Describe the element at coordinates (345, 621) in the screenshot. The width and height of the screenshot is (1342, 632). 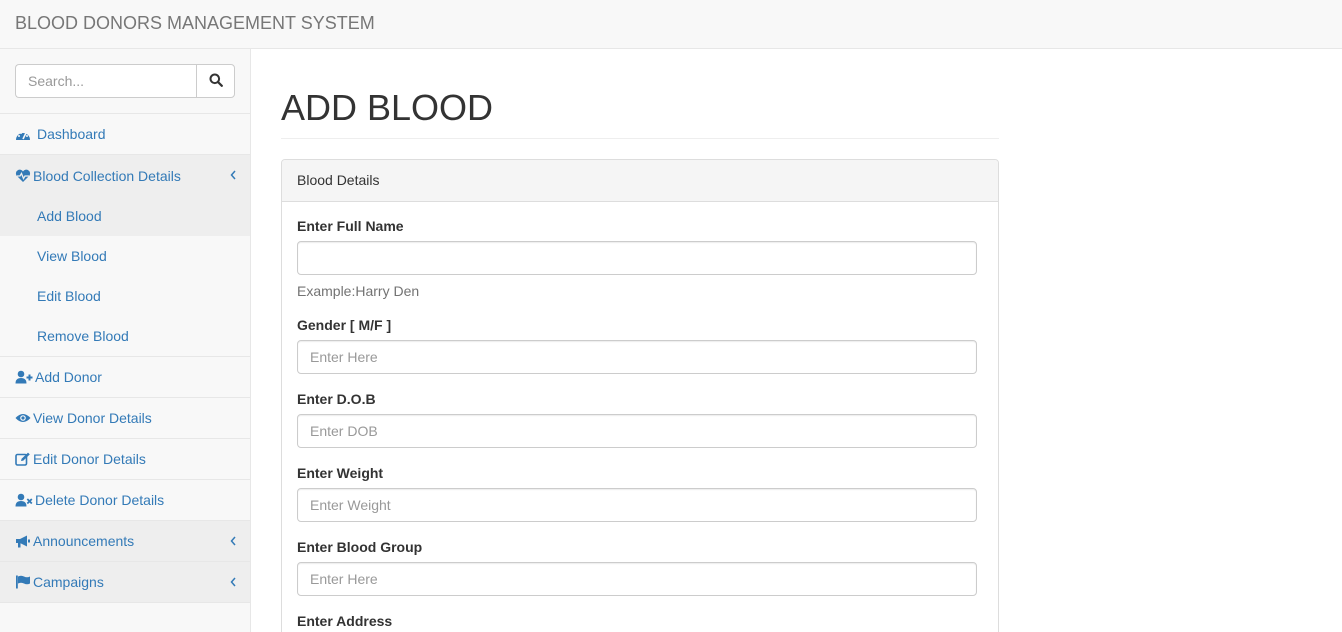
I see `address-label: Enter Address` at that location.